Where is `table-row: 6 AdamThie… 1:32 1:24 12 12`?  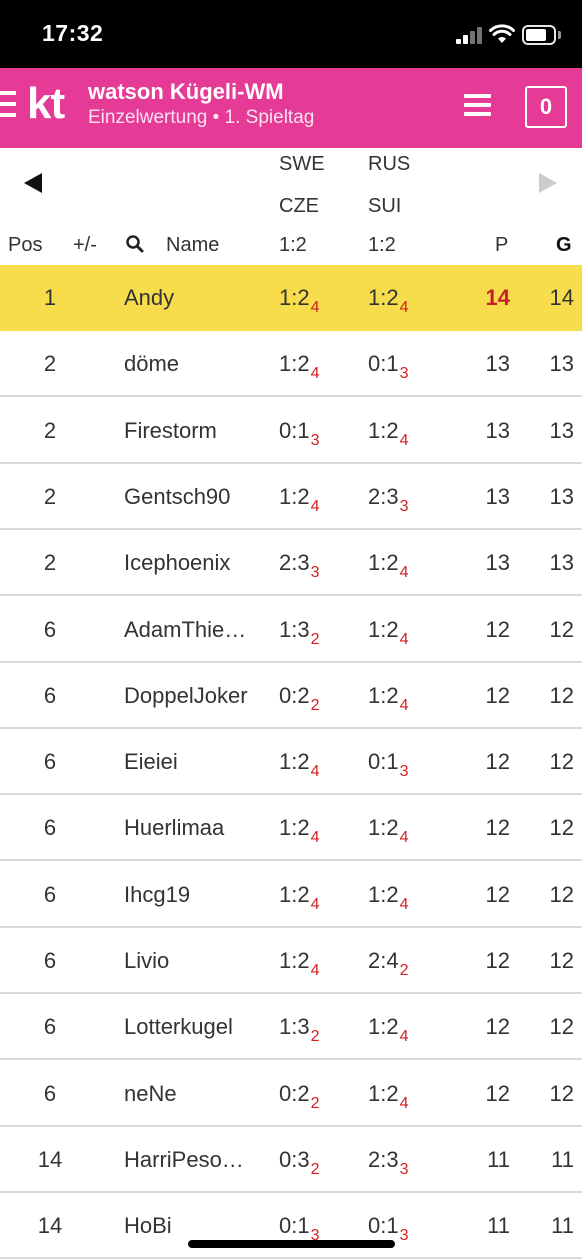 table-row: 6 AdamThie… 1:32 1:24 12 12 is located at coordinates (291, 630).